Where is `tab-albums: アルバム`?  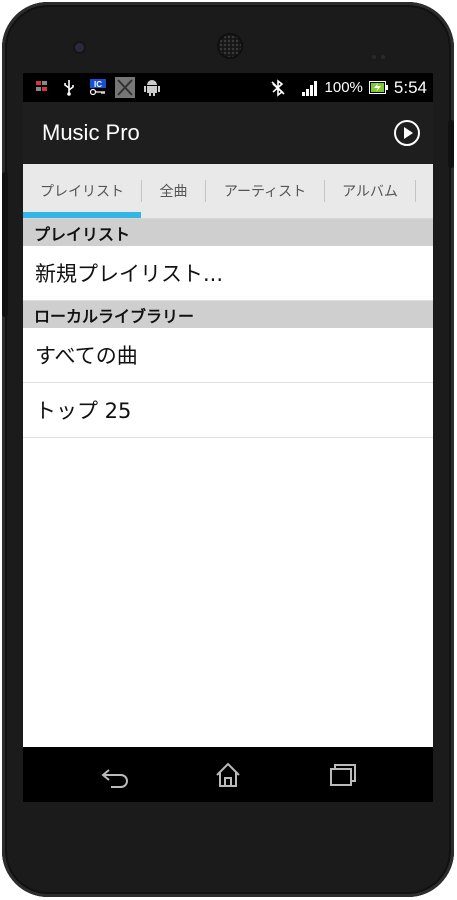
tab-albums: アルバム is located at coordinates (370, 191).